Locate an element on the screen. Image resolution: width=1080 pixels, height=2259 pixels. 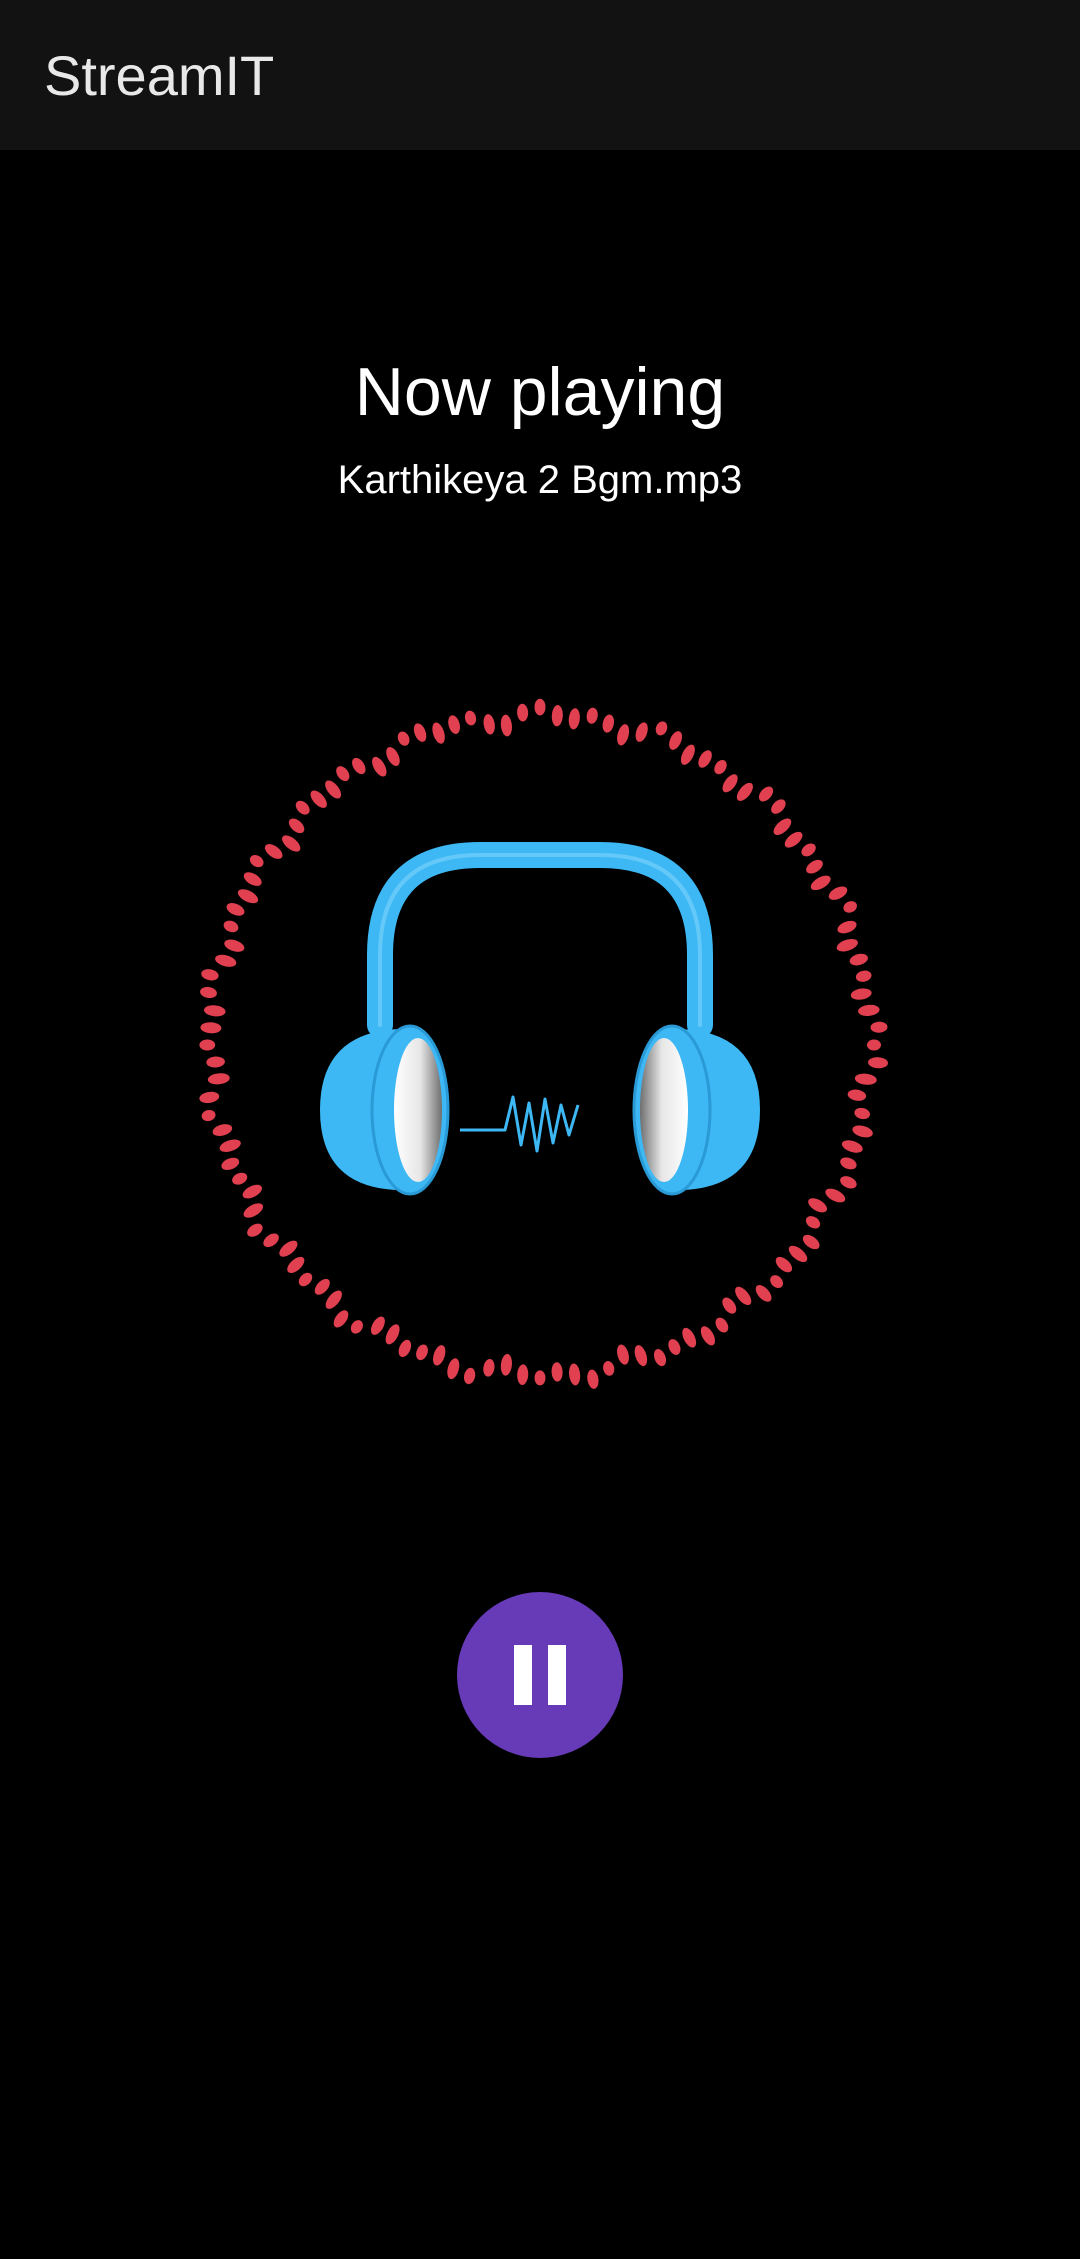
headphones-icon is located at coordinates (540, 1019).